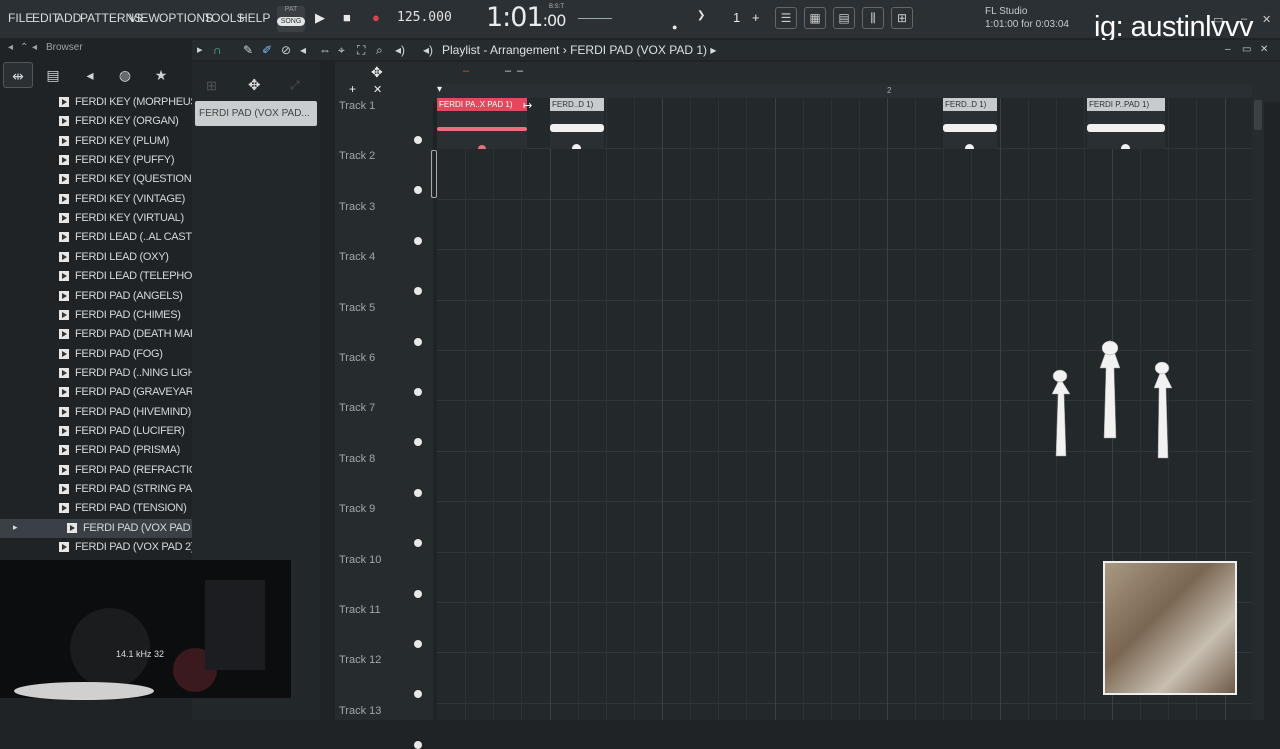 The height and width of the screenshot is (749, 1280). I want to click on menu-view: VIEW, so click(144, 18).